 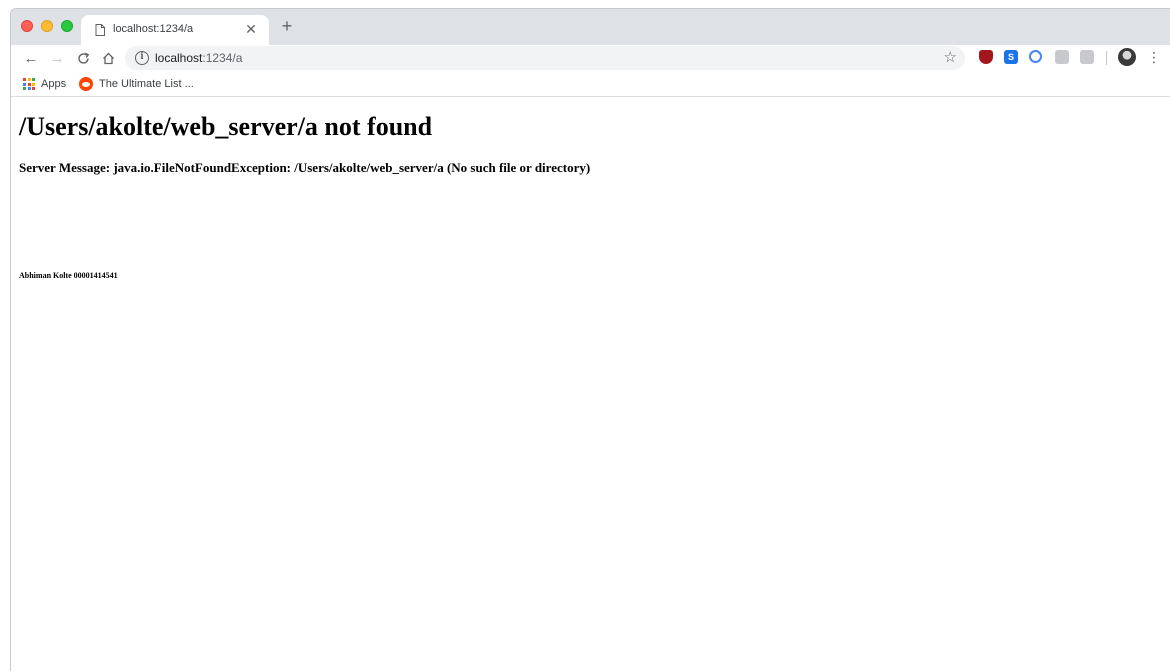 What do you see at coordinates (86, 84) in the screenshot?
I see `reddit-icon` at bounding box center [86, 84].